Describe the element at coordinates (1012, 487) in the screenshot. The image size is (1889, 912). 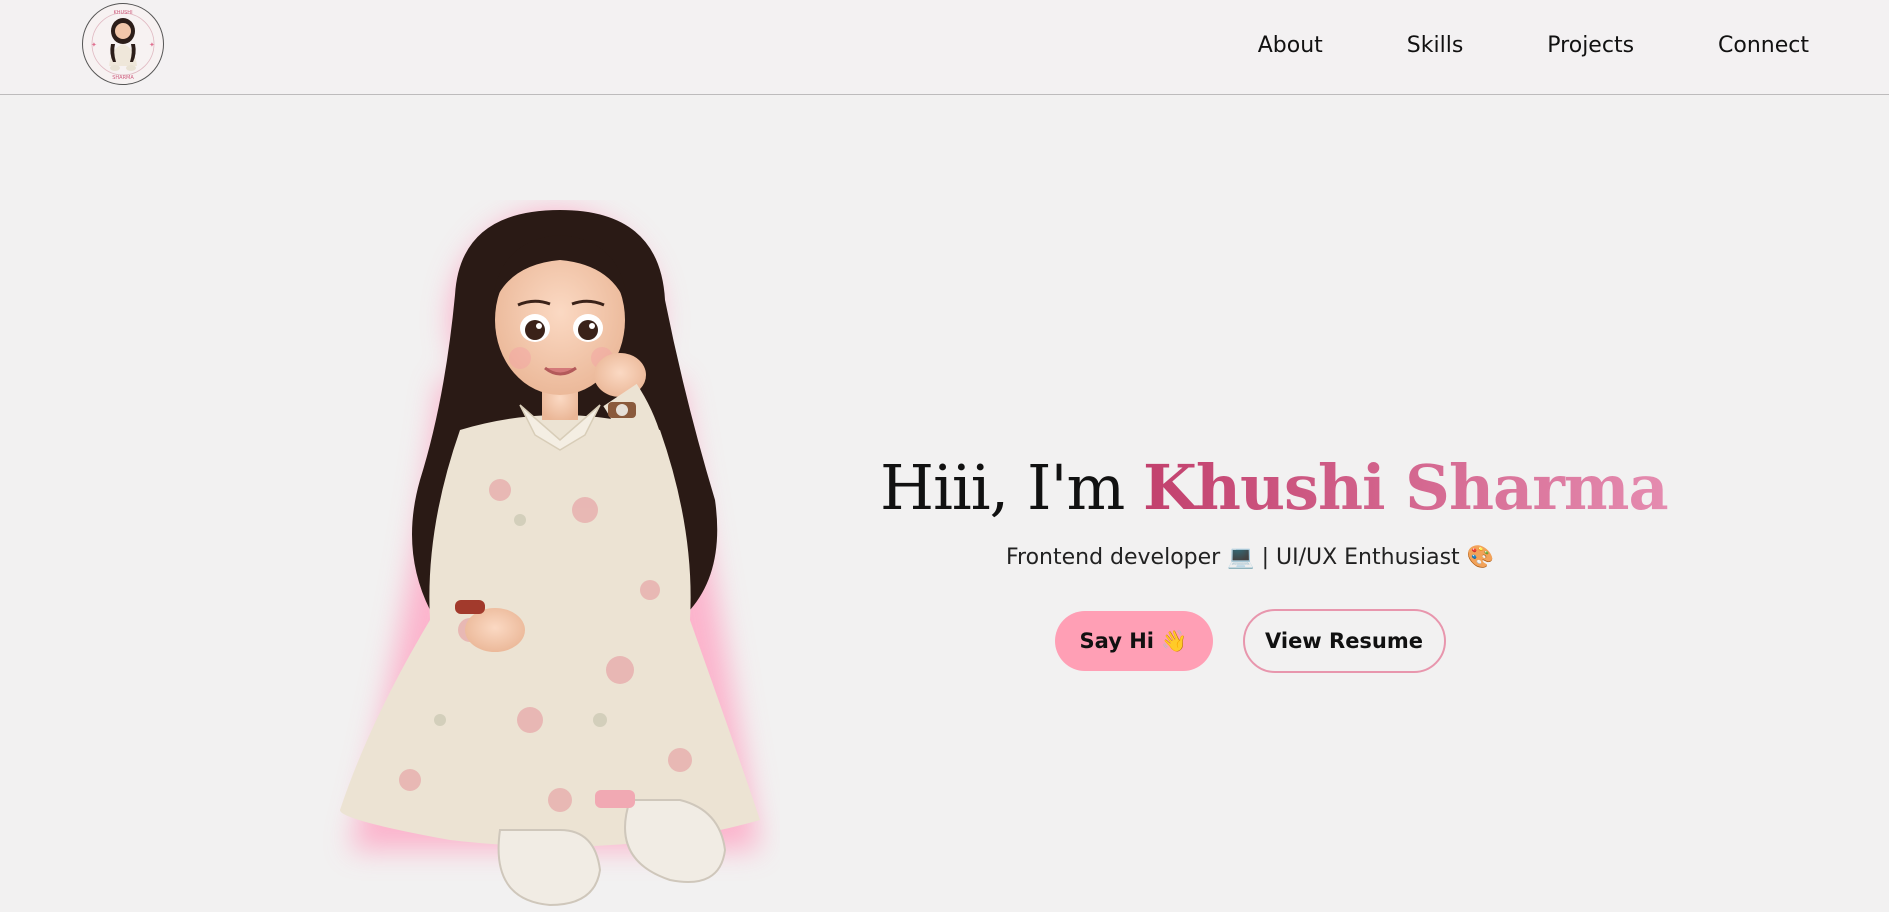
I see `hero-greeting: Hiii, I'm` at that location.